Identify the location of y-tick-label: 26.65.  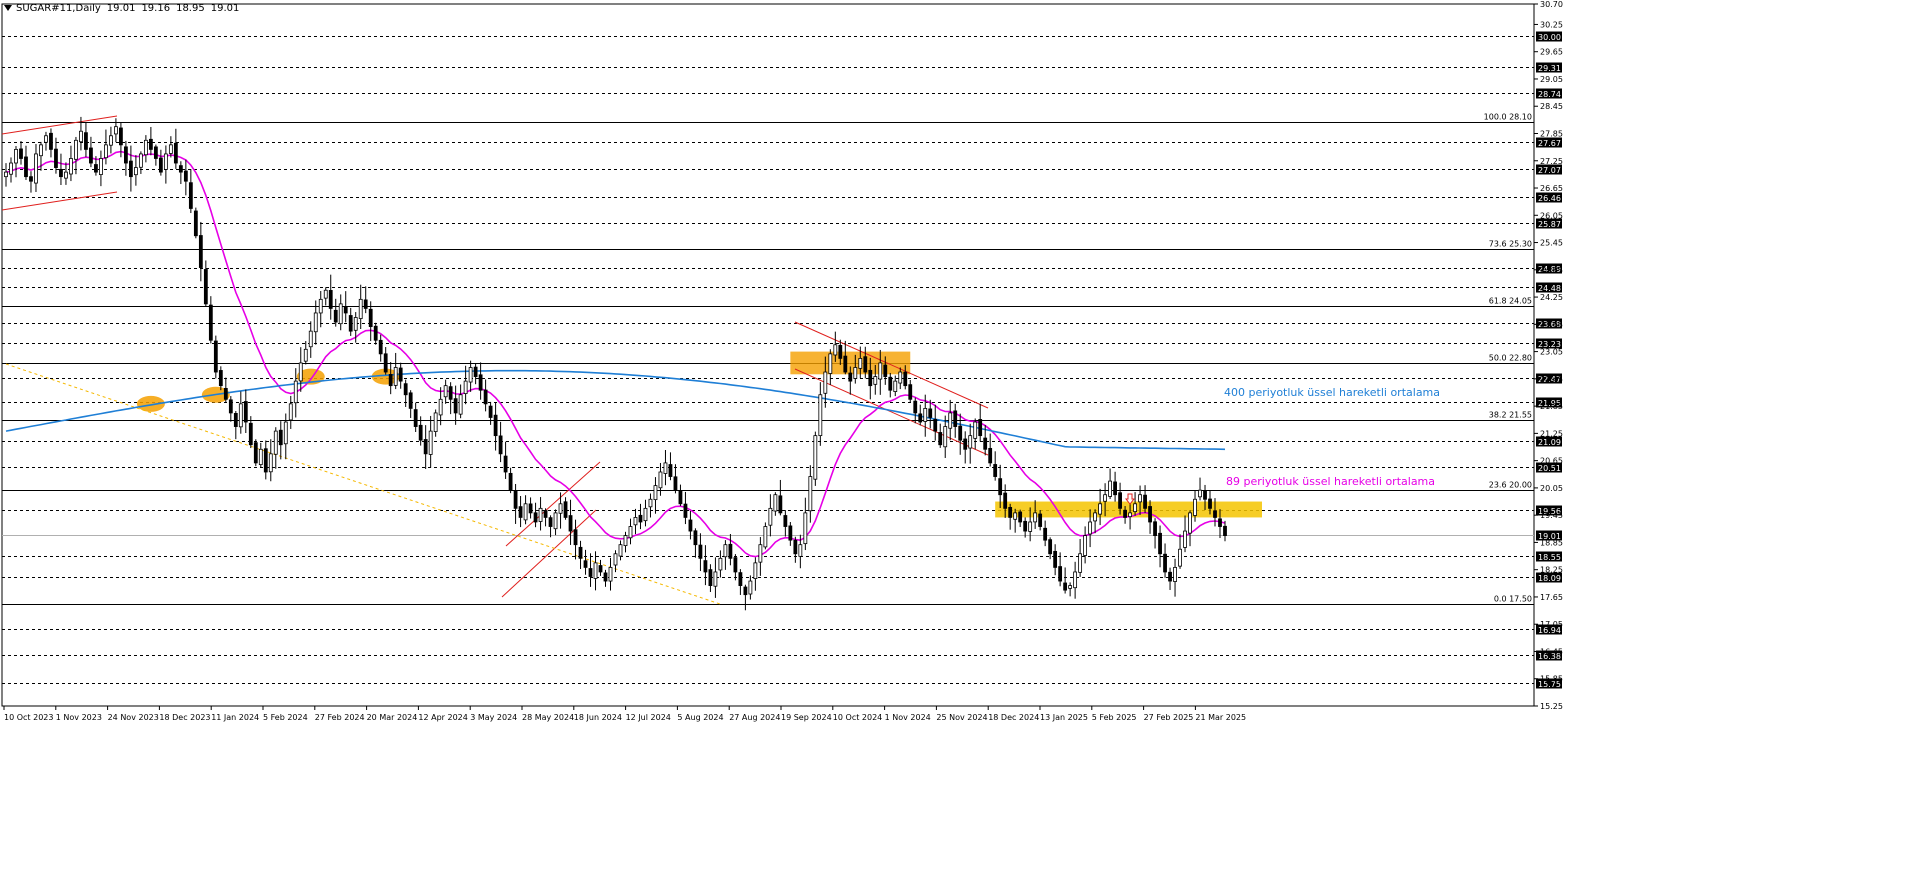
(1551, 188).